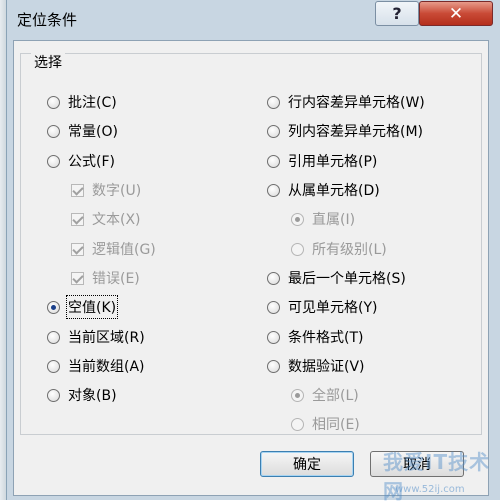 The width and height of the screenshot is (500, 504). Describe the element at coordinates (437, 476) in the screenshot. I see `watermark-logo: 我爱IT技术网` at that location.